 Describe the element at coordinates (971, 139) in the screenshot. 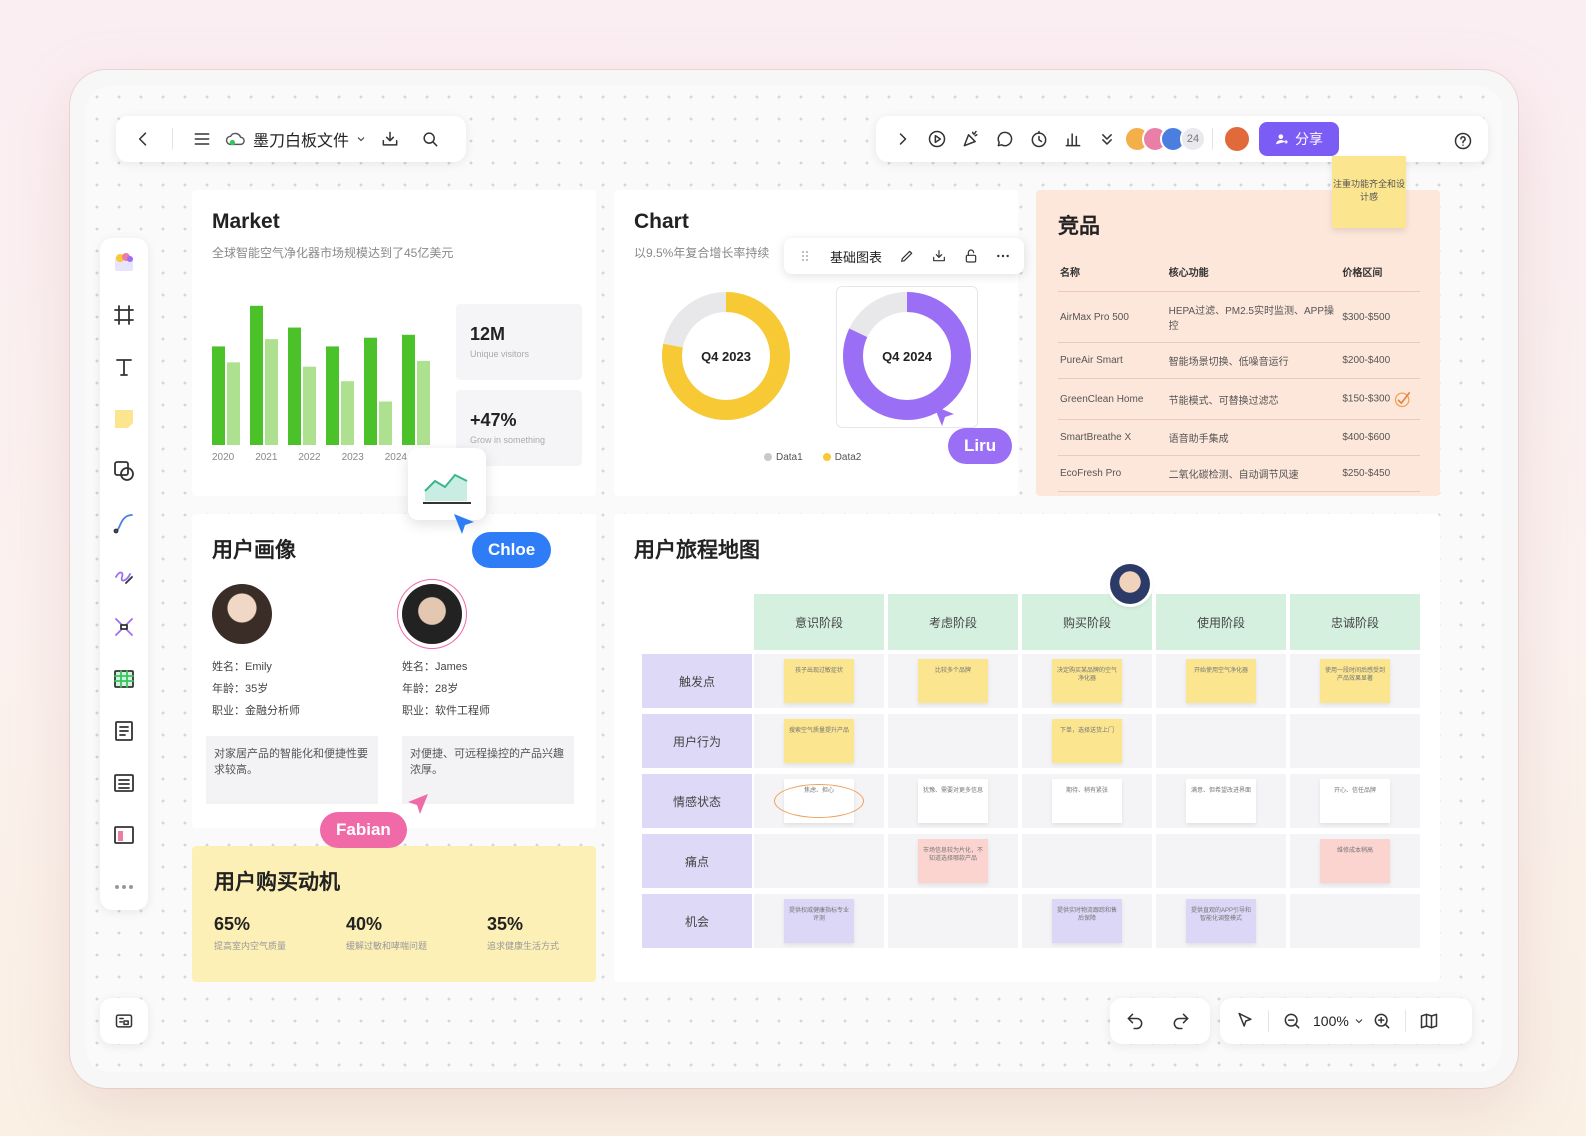

I see `celebrate-icon` at that location.